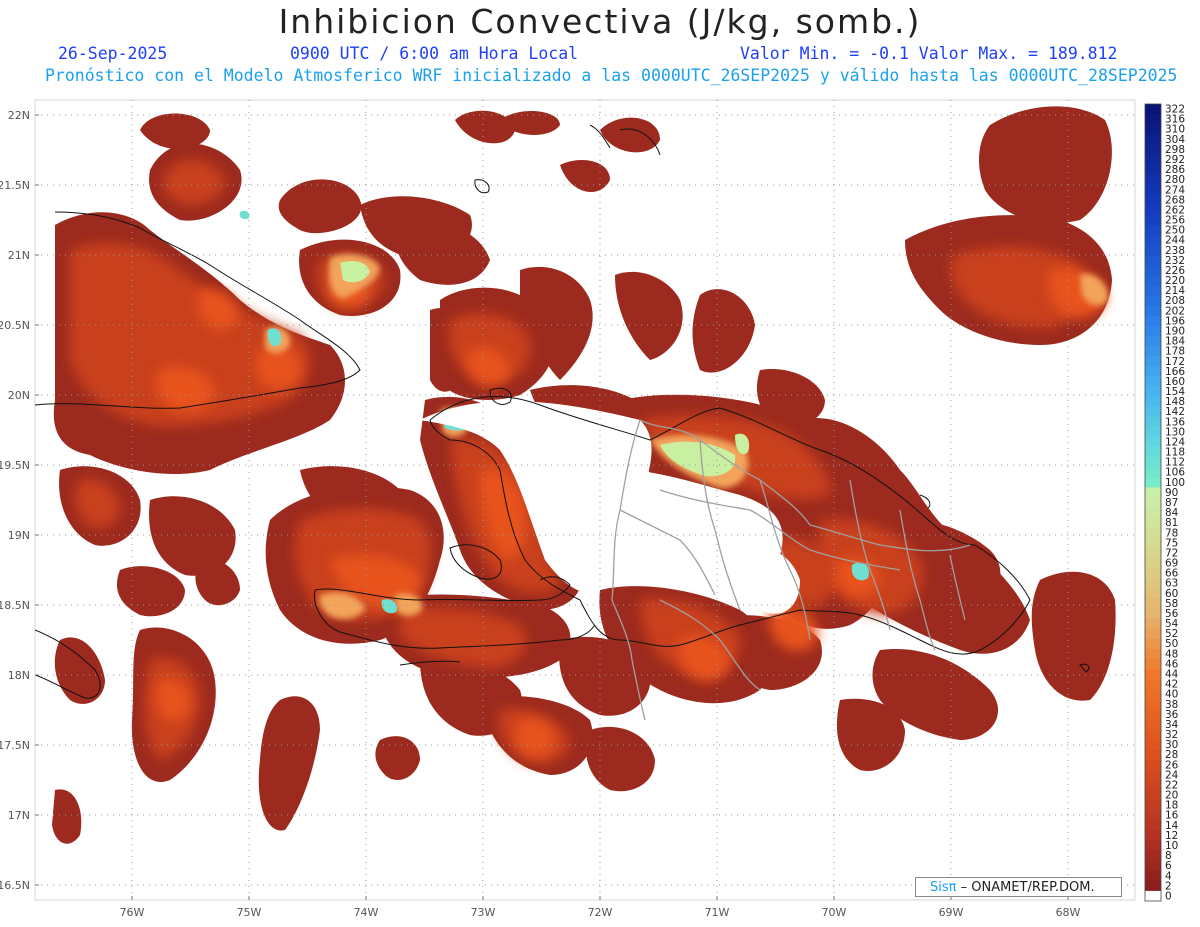 This screenshot has height=927, width=1200. What do you see at coordinates (943, 887) in the screenshot?
I see `credit-brand: Sisπ` at bounding box center [943, 887].